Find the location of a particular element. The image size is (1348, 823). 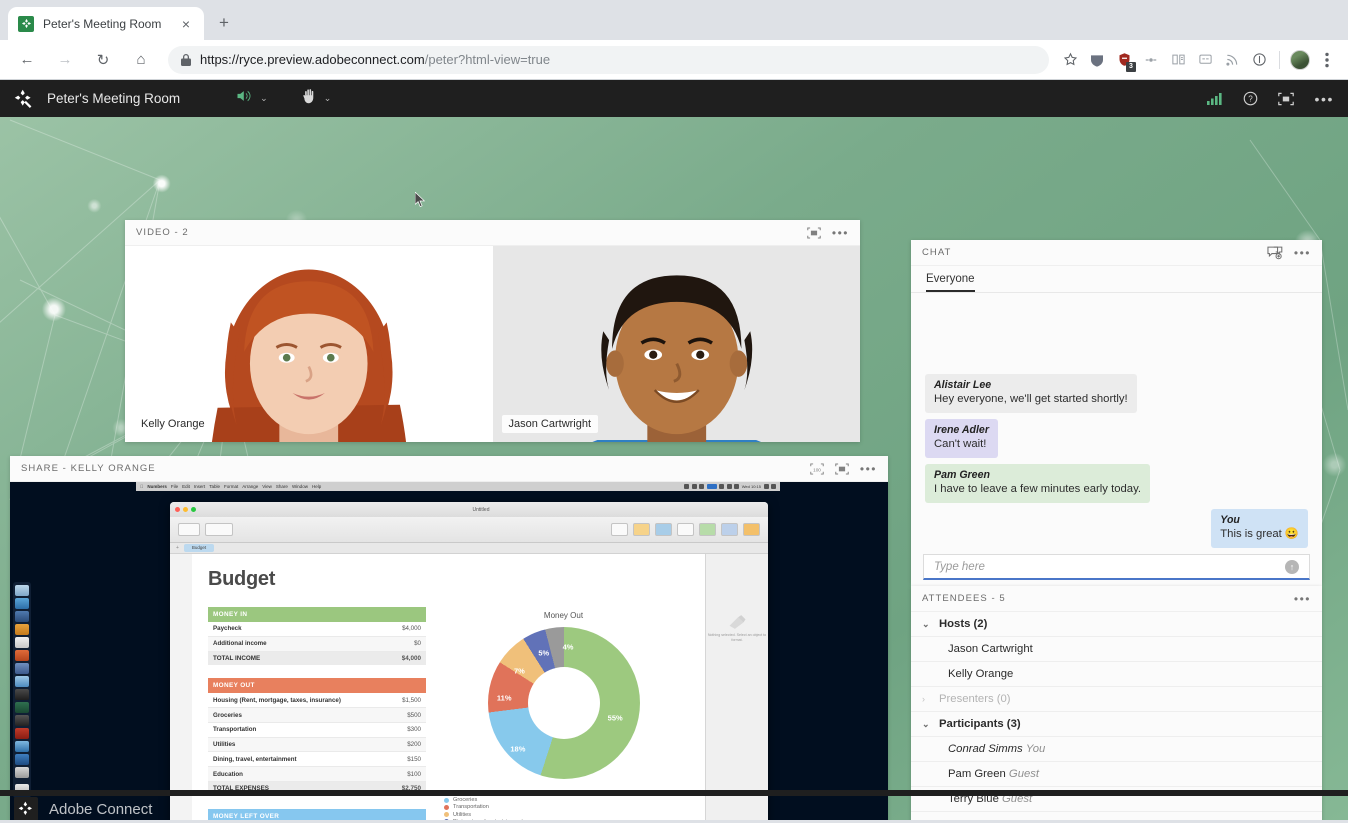

close-icon is located at coordinates (177, 509).